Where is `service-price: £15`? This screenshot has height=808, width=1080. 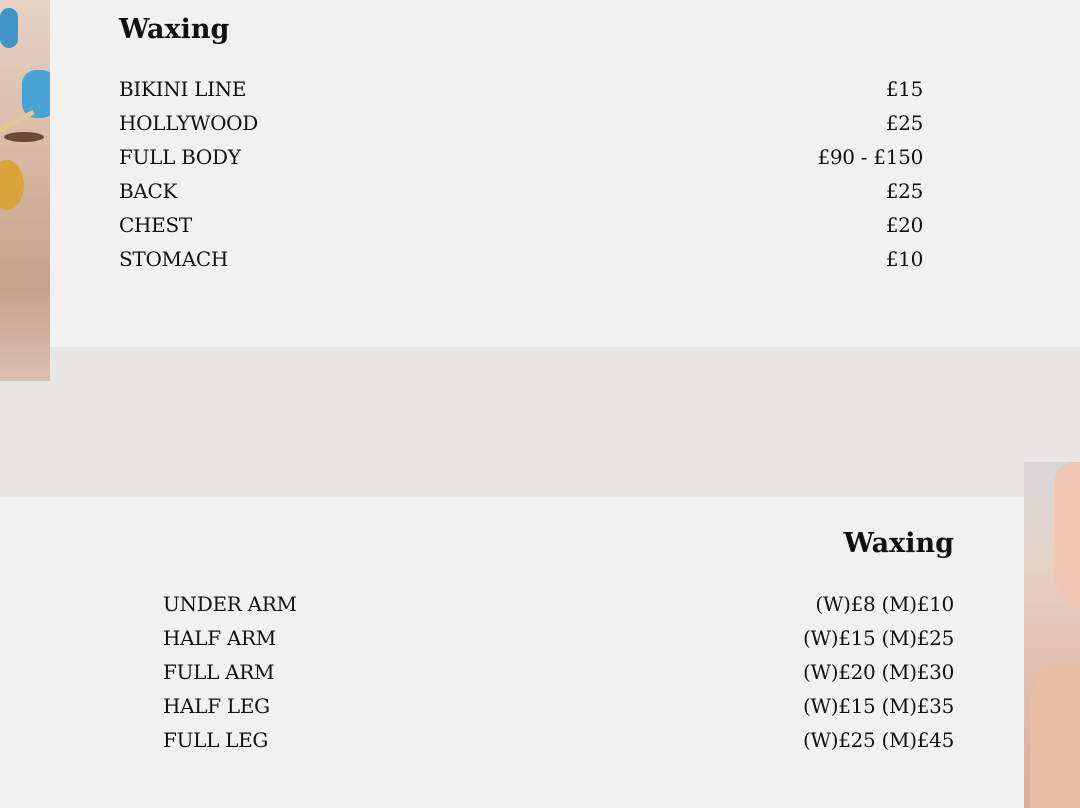 service-price: £15 is located at coordinates (904, 89).